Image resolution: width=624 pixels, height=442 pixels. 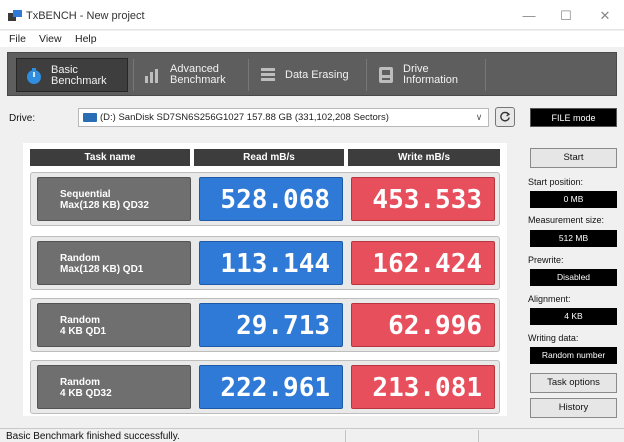 I want to click on header-read: Read mB/s, so click(x=269, y=157).